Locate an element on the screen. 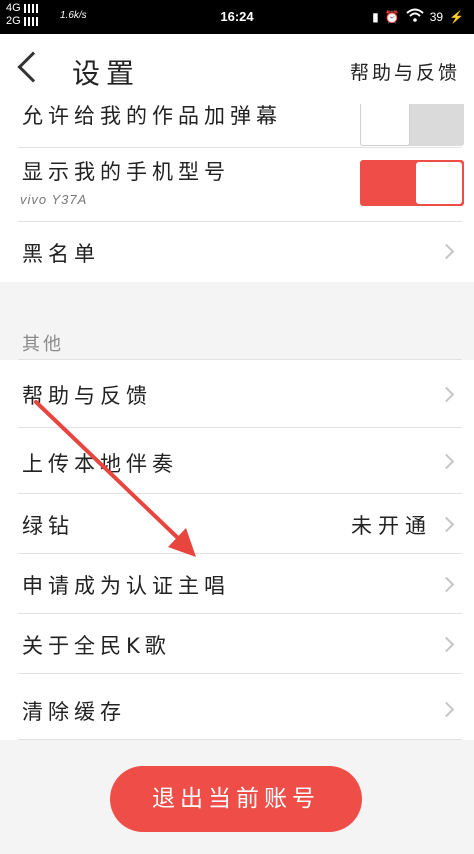 The height and width of the screenshot is (854, 474). wifi-icon is located at coordinates (415, 16).